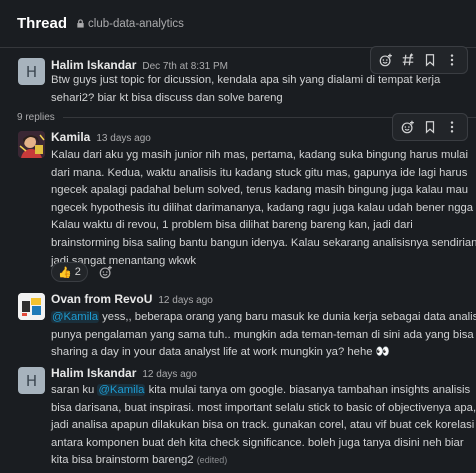 This screenshot has height=473, width=476. I want to click on author-name: Ovan from RevoU 12 days ago, so click(132, 299).